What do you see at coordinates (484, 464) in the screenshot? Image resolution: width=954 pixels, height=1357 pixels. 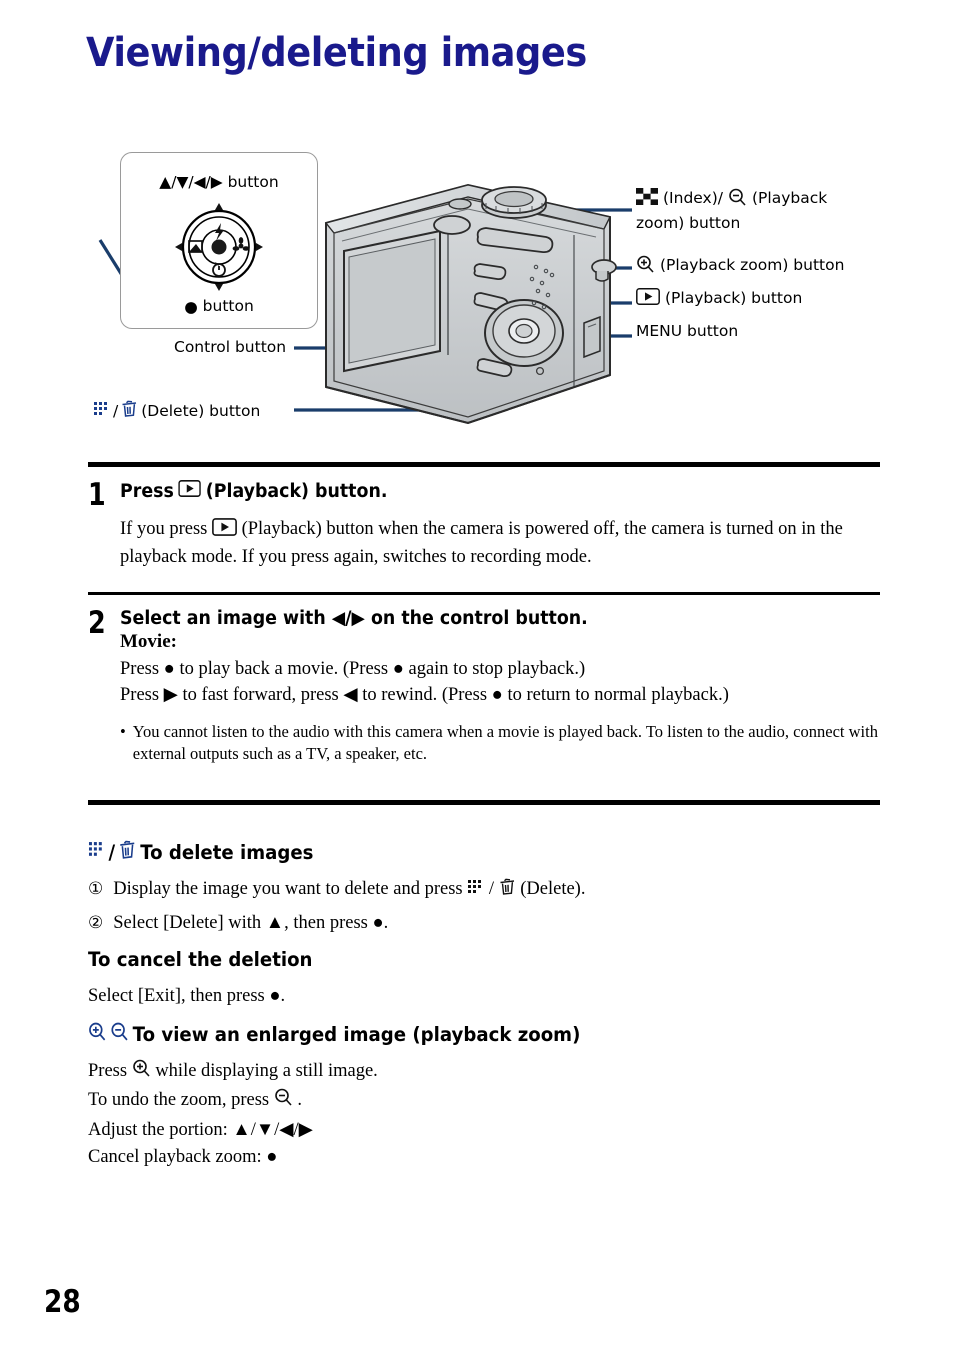 I see `divider-top` at bounding box center [484, 464].